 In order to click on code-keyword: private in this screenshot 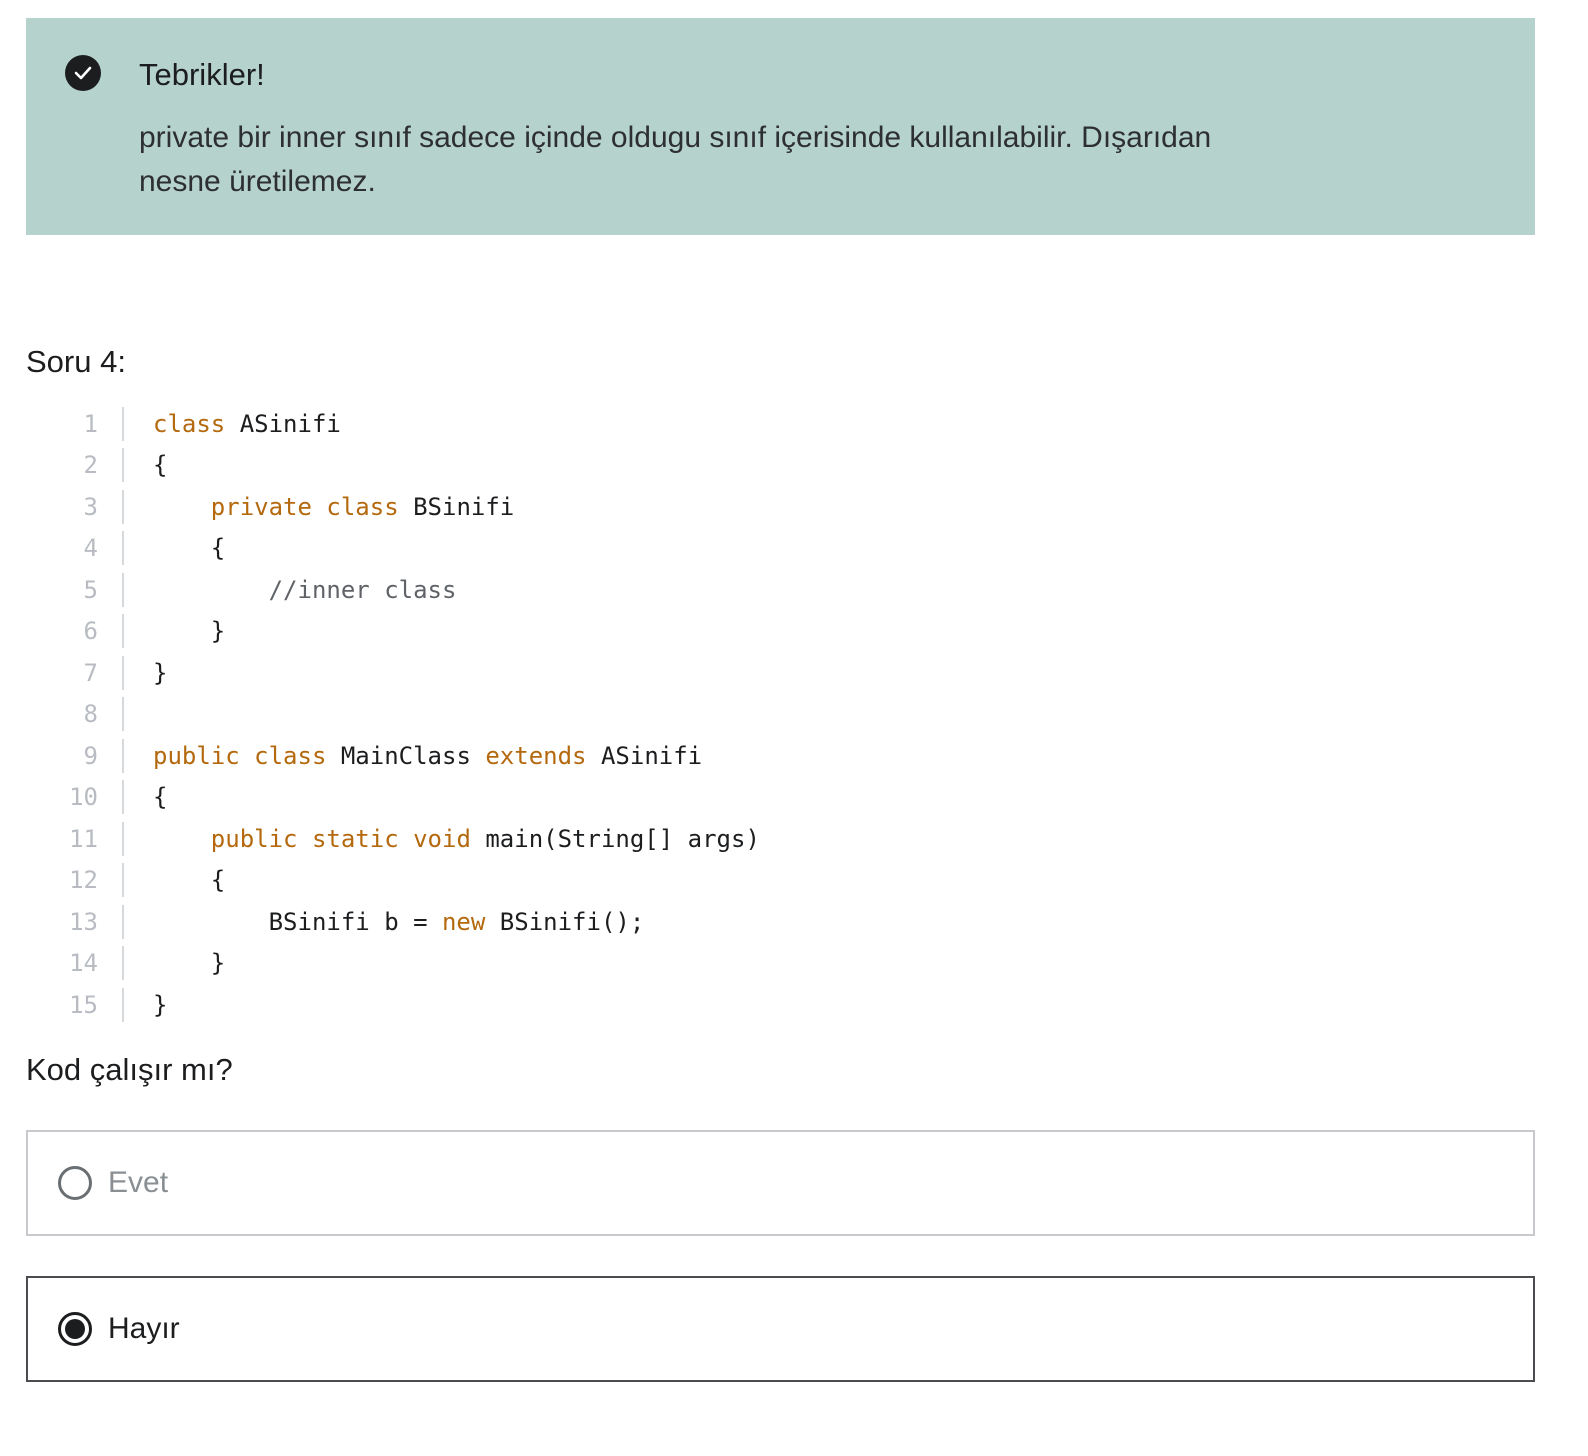, I will do `click(261, 506)`.